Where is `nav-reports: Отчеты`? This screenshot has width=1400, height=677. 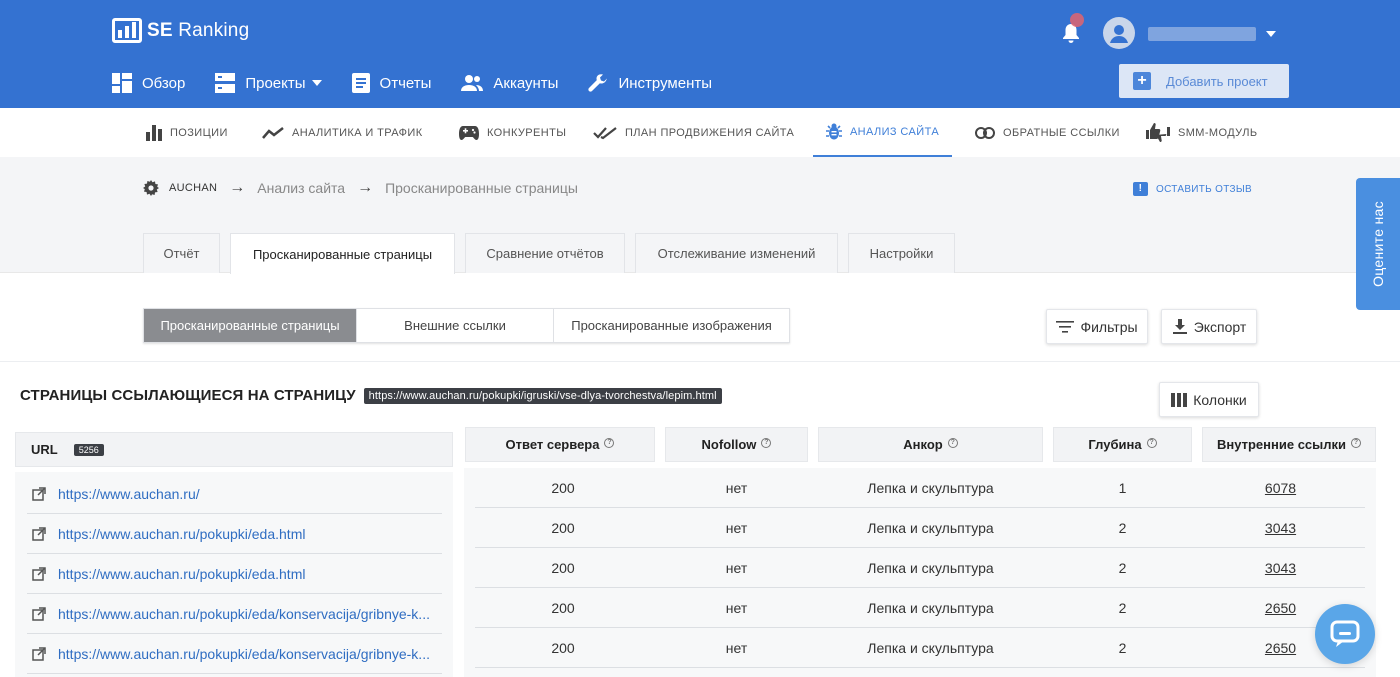
nav-reports: Отчеты is located at coordinates (391, 83).